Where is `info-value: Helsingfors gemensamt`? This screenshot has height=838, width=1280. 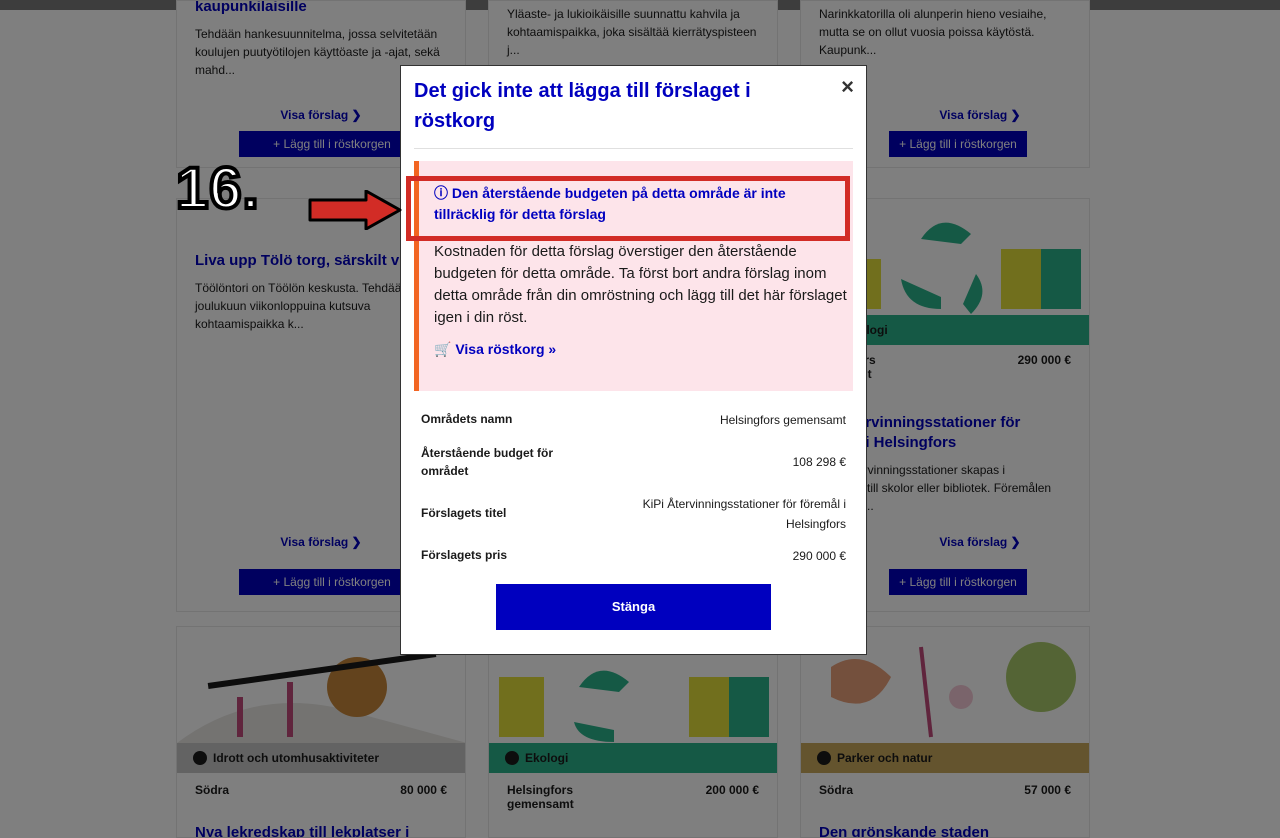 info-value: Helsingfors gemensamt is located at coordinates (782, 420).